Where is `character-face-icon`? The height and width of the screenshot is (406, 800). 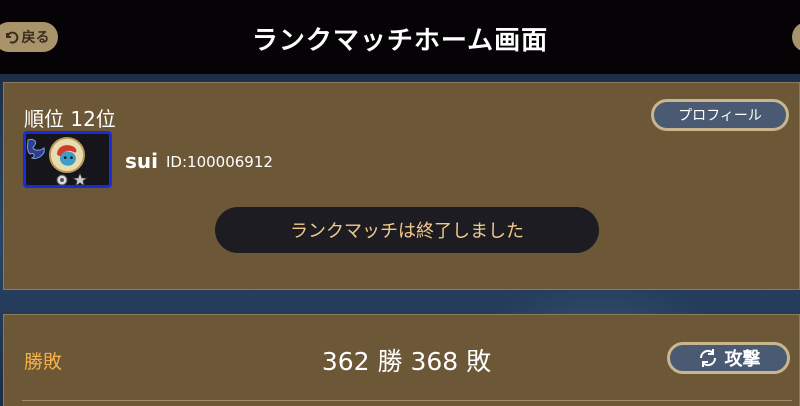 character-face-icon is located at coordinates (67, 155).